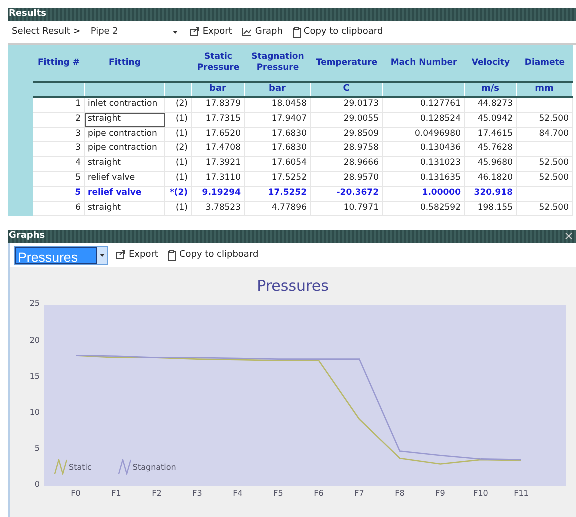  Describe the element at coordinates (218, 149) in the screenshot. I see `table-cell: 17.4708` at that location.